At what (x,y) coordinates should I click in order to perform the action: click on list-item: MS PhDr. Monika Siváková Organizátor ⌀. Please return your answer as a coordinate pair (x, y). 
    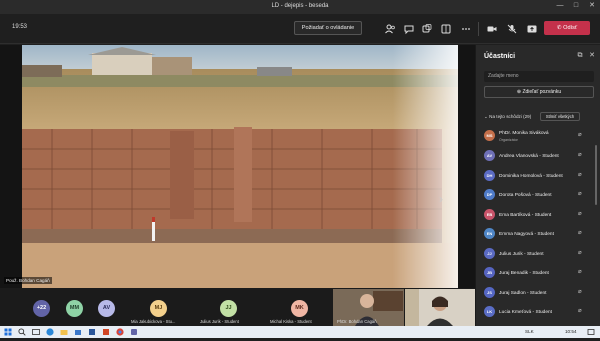
    Looking at the image, I should click on (535, 136).